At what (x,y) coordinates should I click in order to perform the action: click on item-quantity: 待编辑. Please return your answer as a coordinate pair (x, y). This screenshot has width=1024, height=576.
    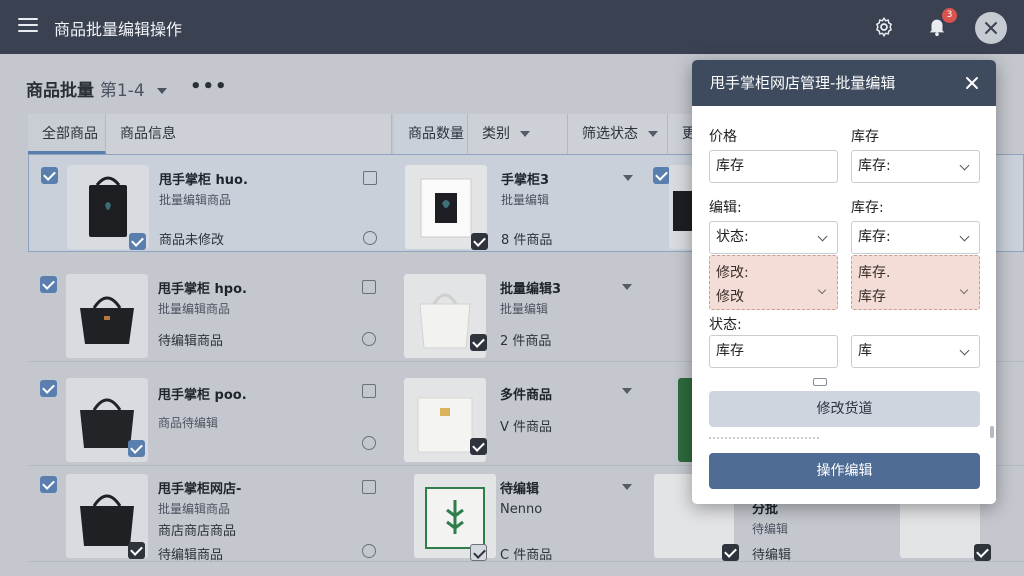
    Looking at the image, I should click on (772, 555).